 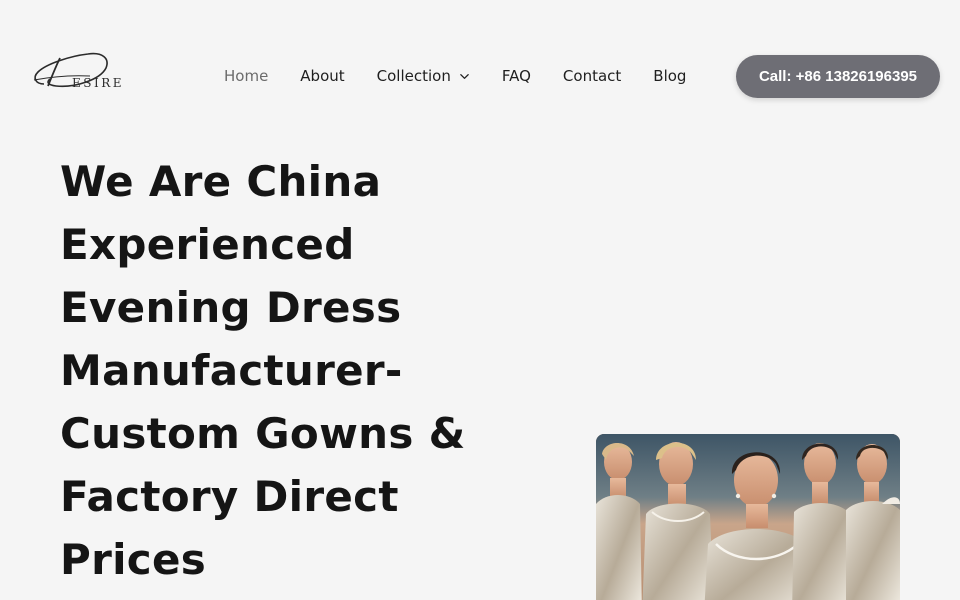 I want to click on main-nav: Home About Collection FAQ Contact Blog, so click(x=455, y=76).